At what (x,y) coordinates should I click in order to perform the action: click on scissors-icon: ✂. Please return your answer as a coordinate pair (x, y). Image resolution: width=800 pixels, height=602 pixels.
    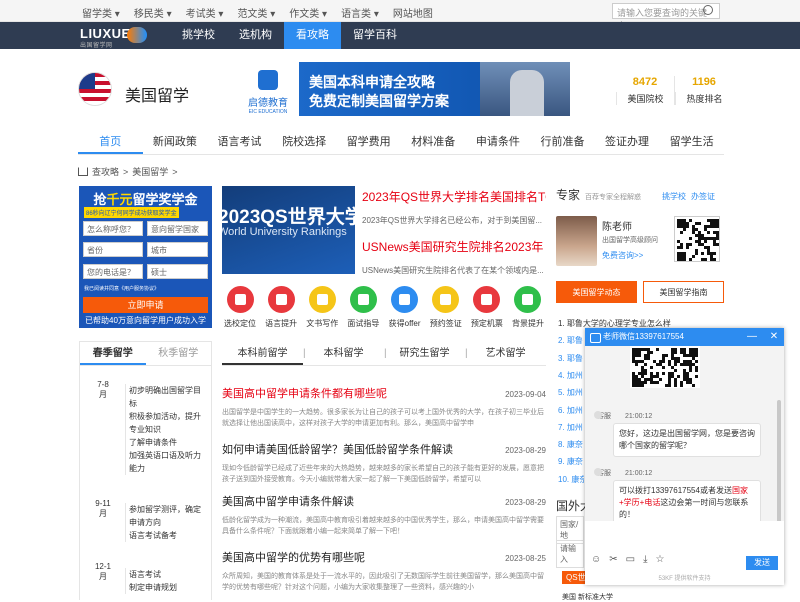
    Looking at the image, I should click on (613, 559).